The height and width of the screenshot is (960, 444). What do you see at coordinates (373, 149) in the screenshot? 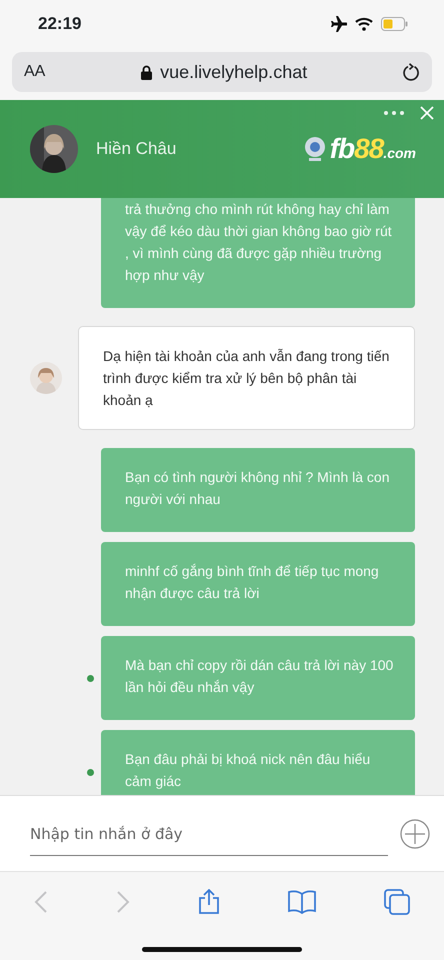
I see `fb88-logo: fb88.com` at bounding box center [373, 149].